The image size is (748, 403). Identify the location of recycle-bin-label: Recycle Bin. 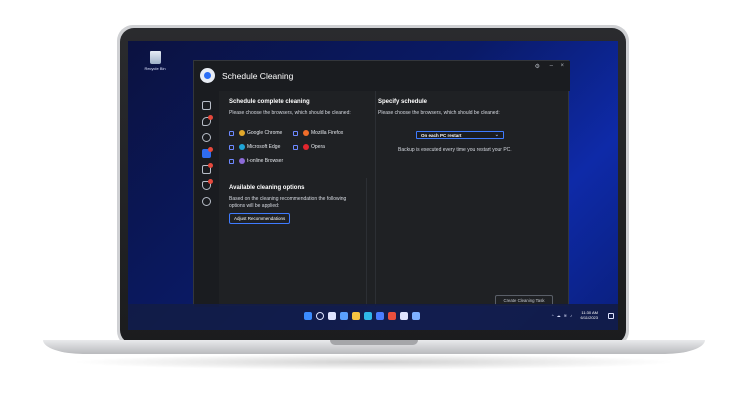
(155, 68).